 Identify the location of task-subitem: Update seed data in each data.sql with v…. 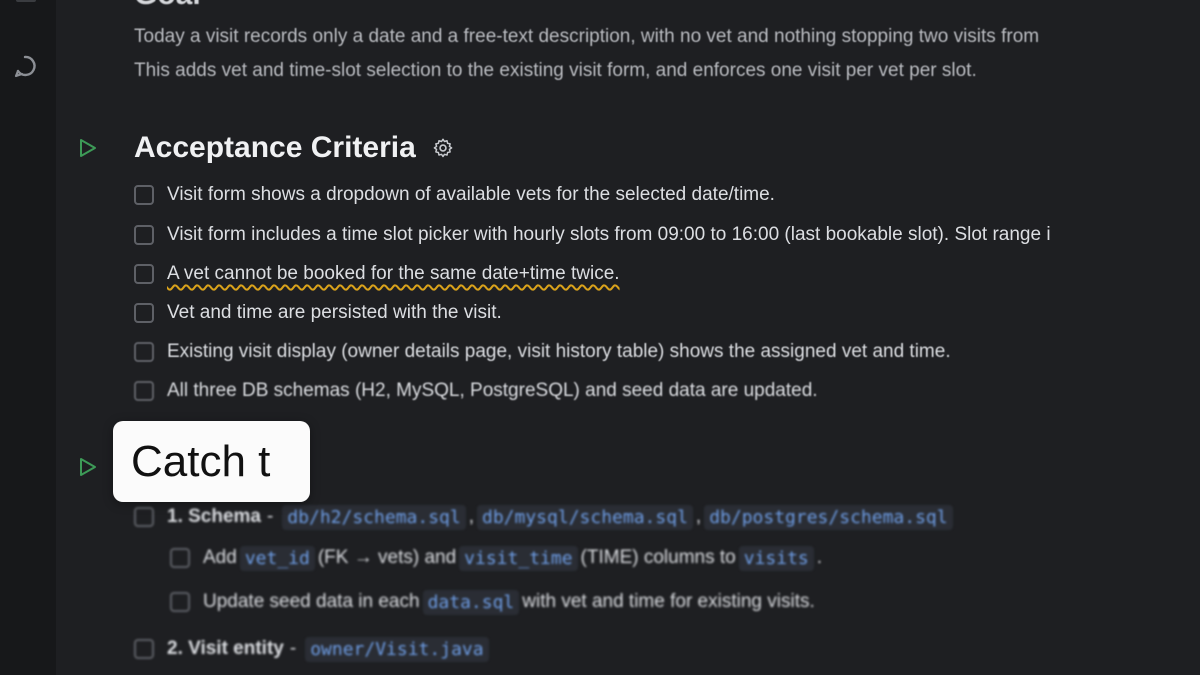
(492, 602).